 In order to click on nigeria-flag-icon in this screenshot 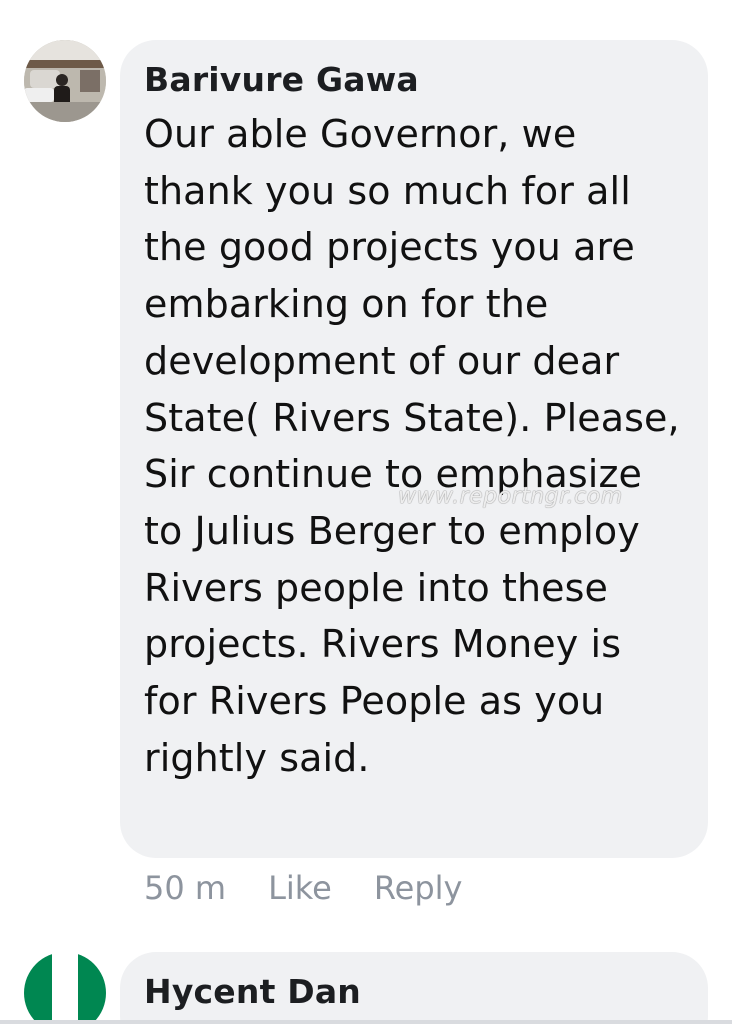, I will do `click(65, 988)`.